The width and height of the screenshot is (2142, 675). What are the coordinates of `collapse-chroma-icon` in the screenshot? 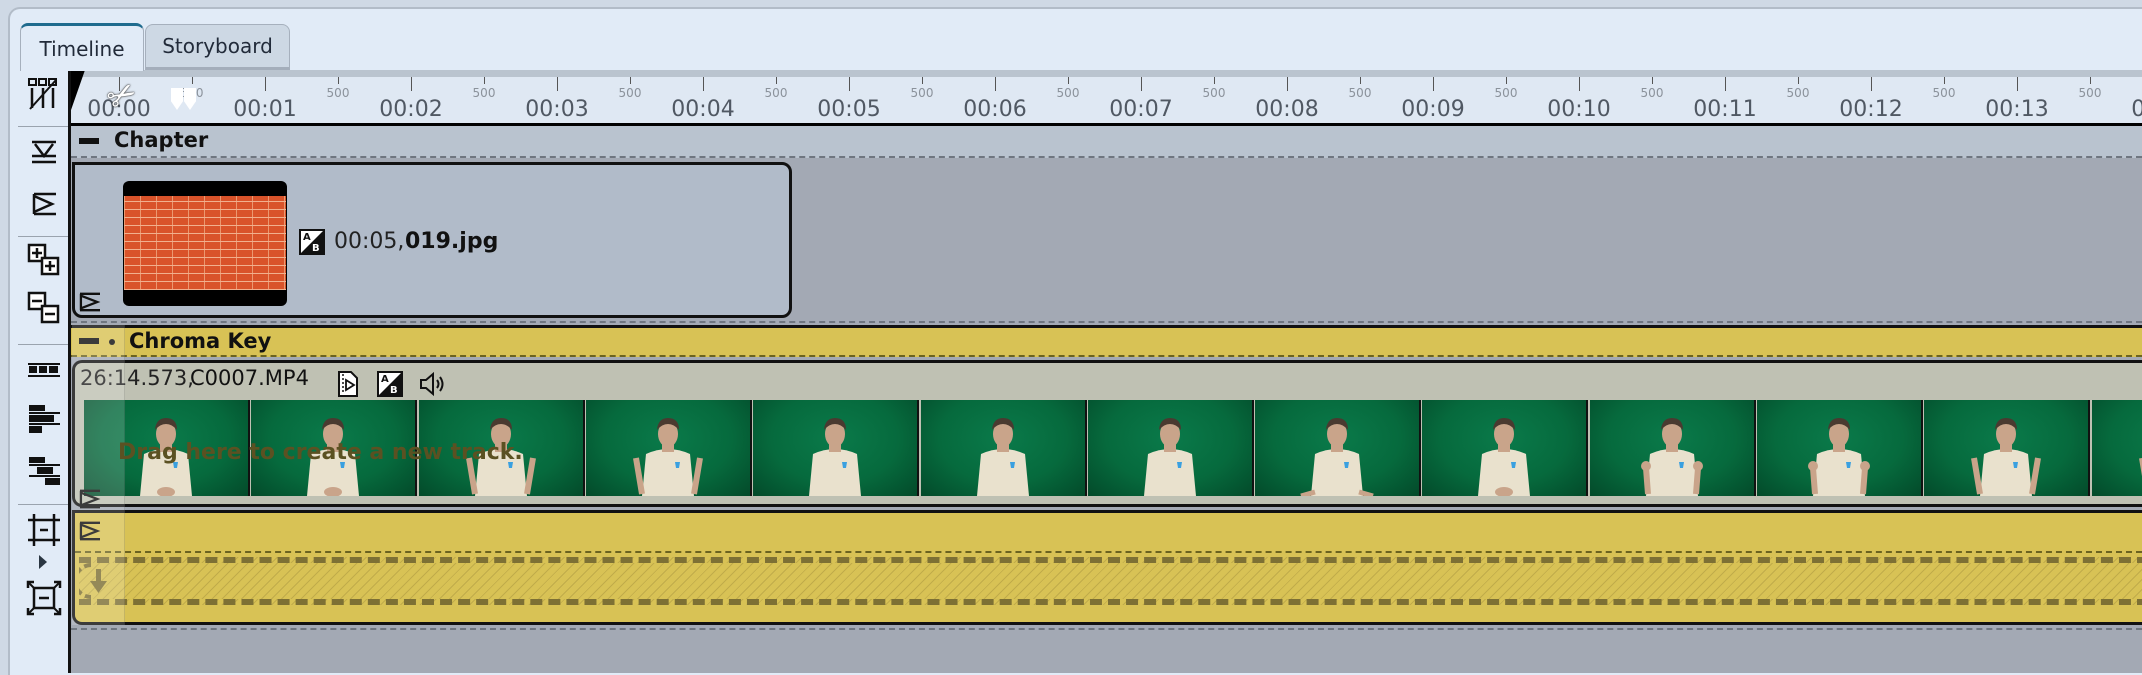 It's located at (89, 341).